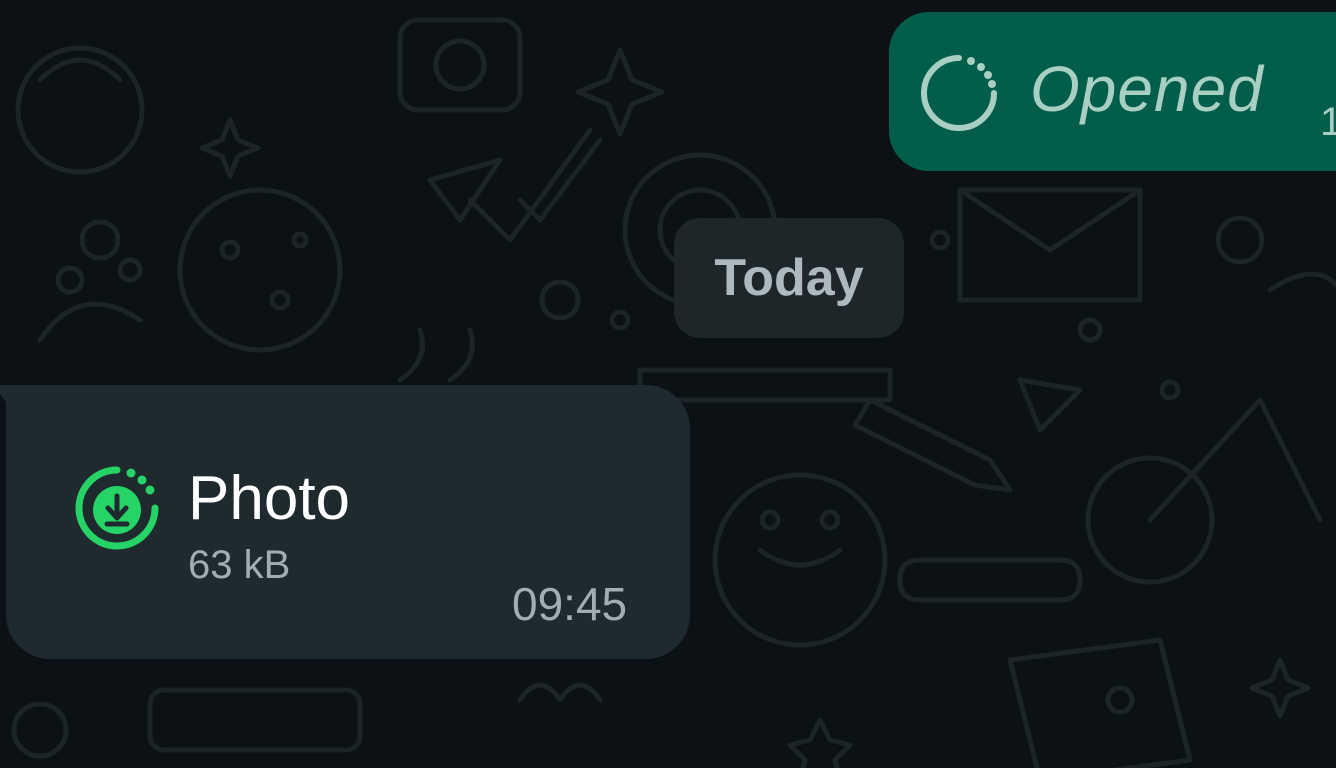 The image size is (1336, 768). I want to click on attachment-title: Photo, so click(269, 498).